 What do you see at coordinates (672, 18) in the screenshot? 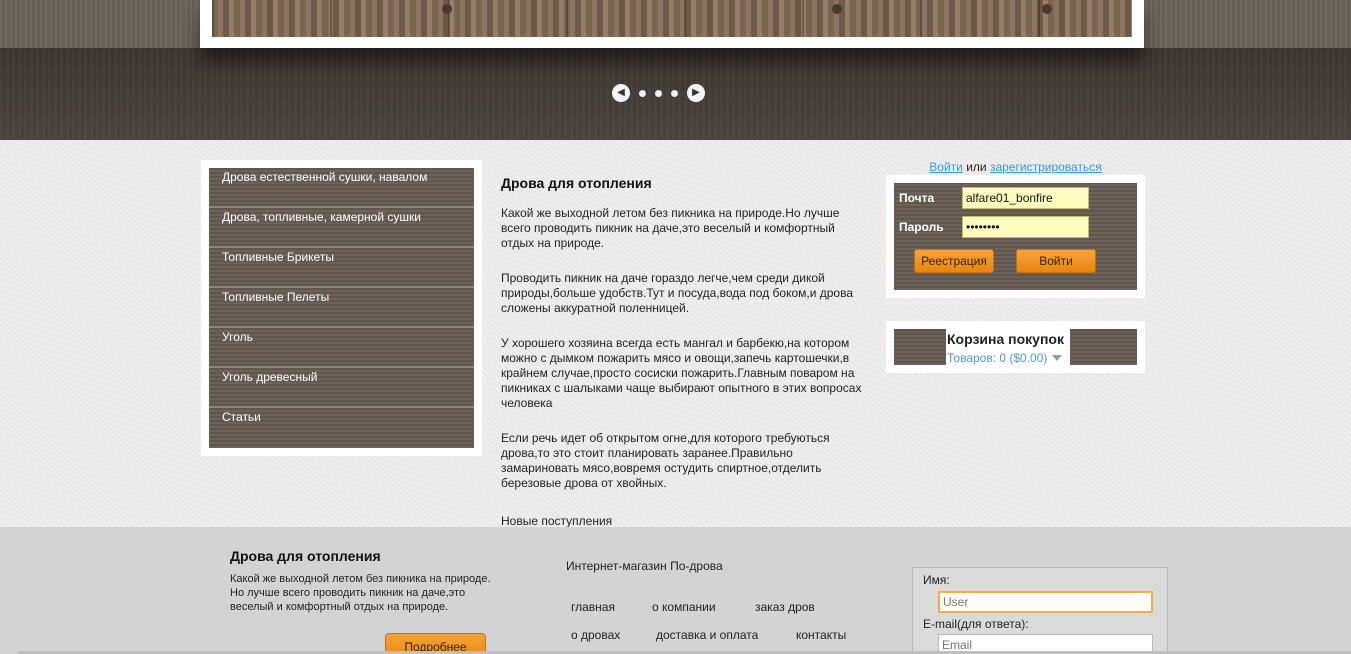
I see `slider-image` at bounding box center [672, 18].